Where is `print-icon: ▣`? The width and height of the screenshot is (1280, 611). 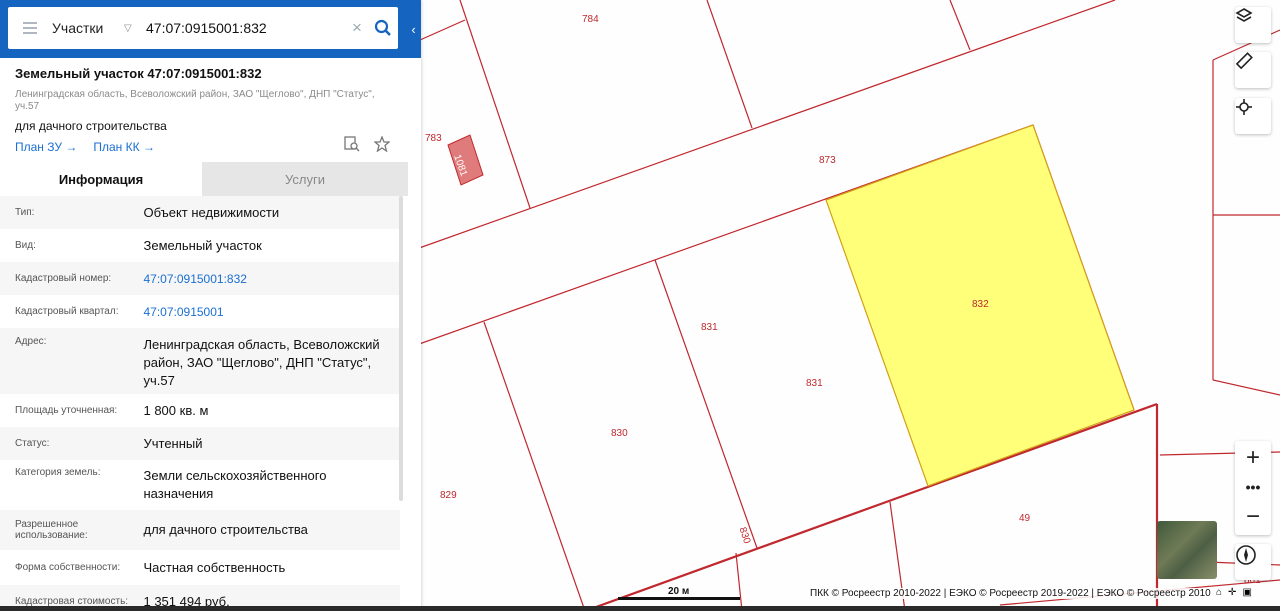
print-icon: ▣ is located at coordinates (1246, 592).